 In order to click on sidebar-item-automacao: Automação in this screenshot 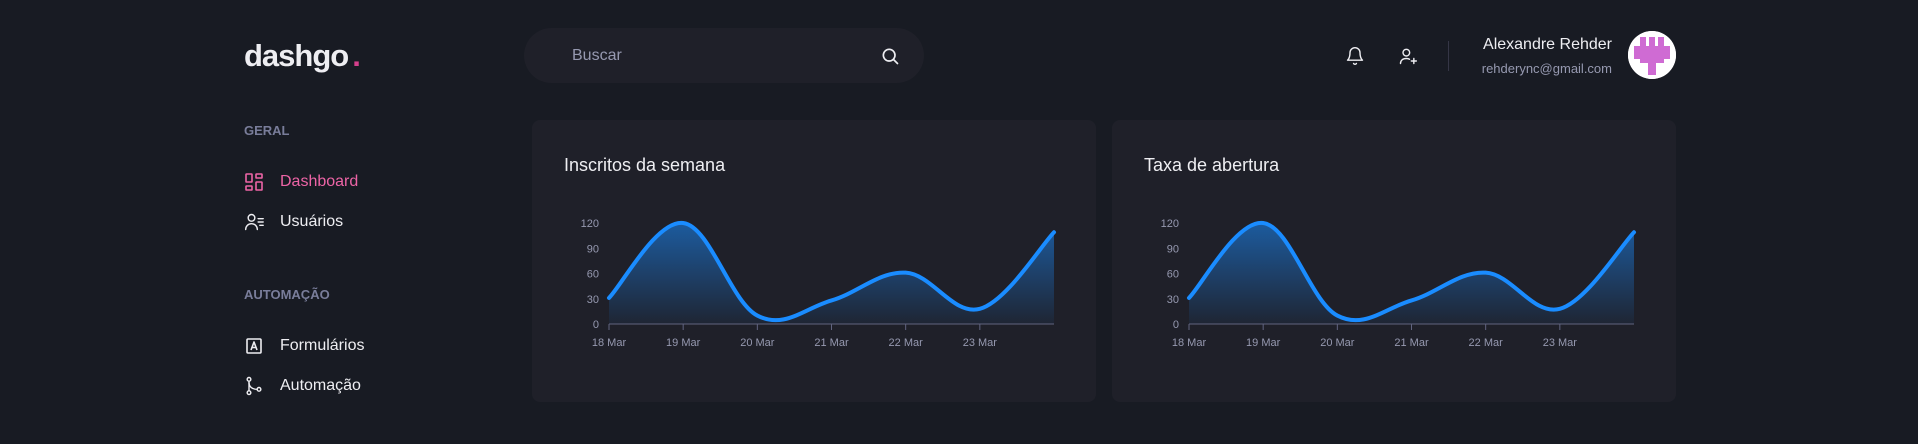, I will do `click(302, 386)`.